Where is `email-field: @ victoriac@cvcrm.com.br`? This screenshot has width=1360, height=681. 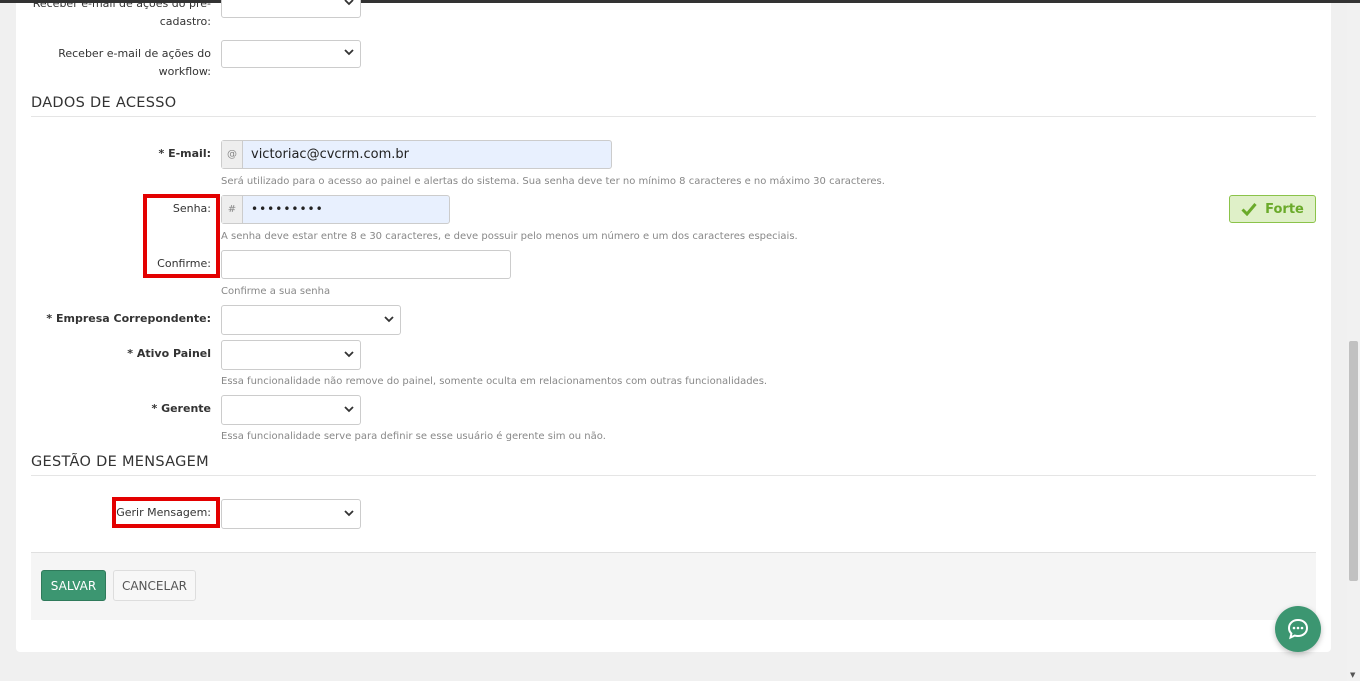
email-field: @ victoriac@cvcrm.com.br is located at coordinates (416, 154).